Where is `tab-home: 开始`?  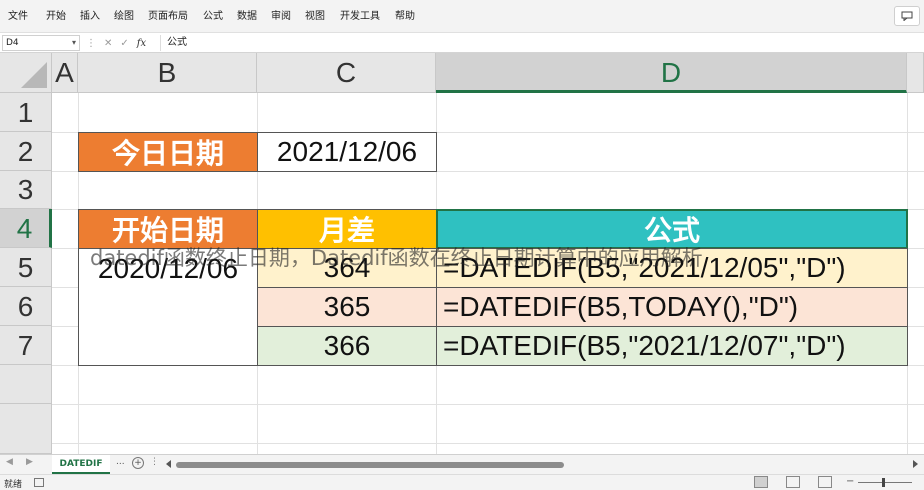 tab-home: 开始 is located at coordinates (56, 16).